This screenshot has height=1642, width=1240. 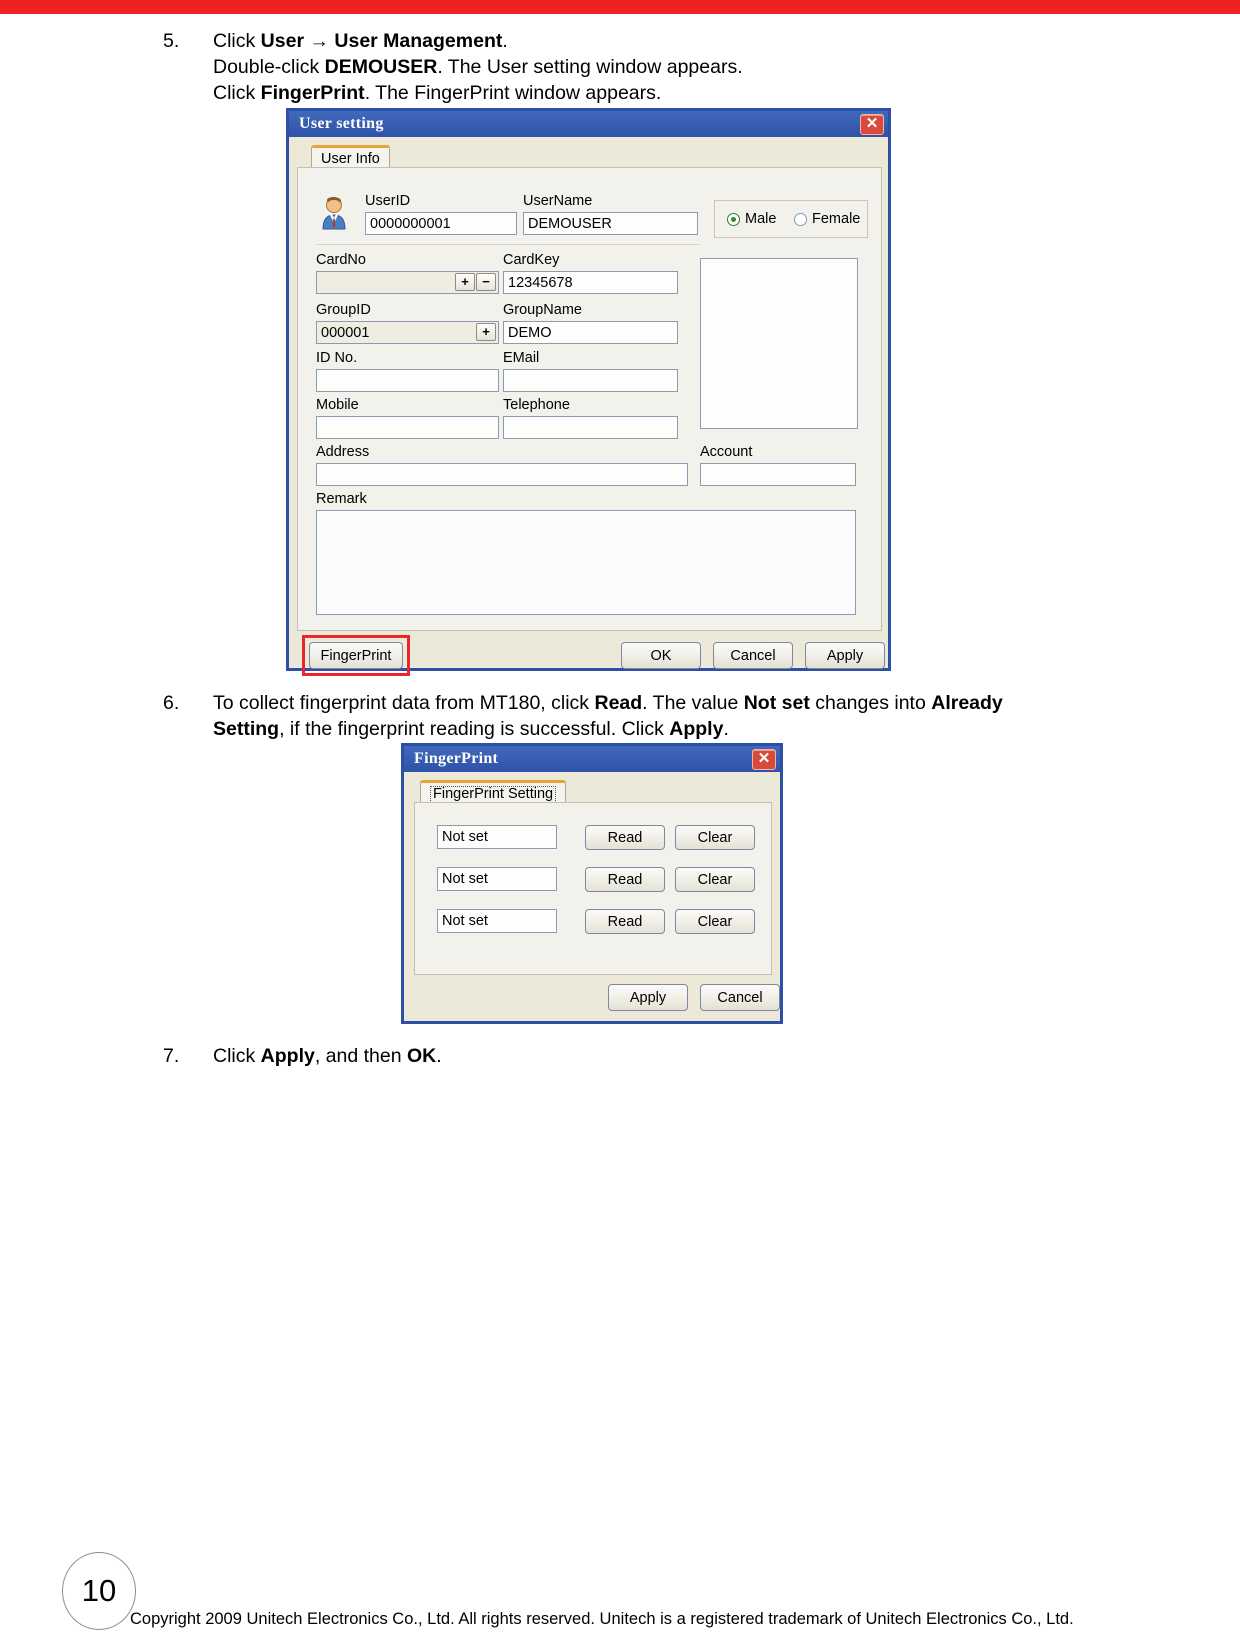 I want to click on groupid-input: 000001, so click(x=407, y=332).